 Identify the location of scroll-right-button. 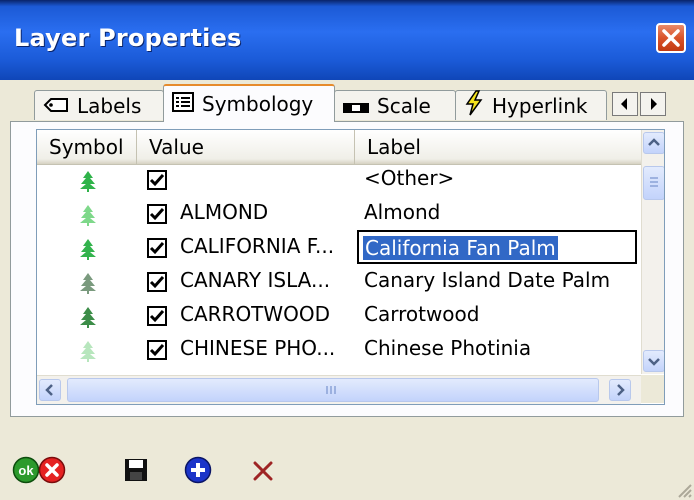
(620, 390).